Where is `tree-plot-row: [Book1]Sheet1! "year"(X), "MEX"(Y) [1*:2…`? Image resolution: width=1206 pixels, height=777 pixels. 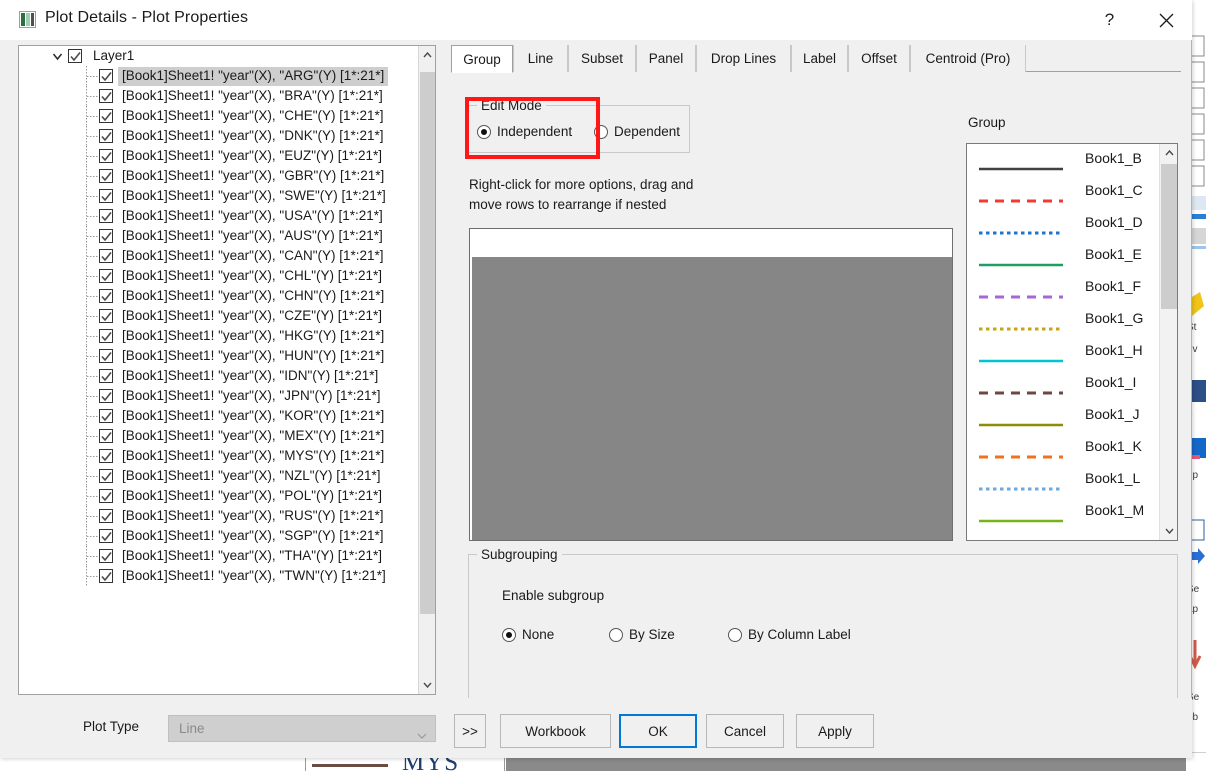 tree-plot-row: [Book1]Sheet1! "year"(X), "MEX"(Y) [1*:2… is located at coordinates (219, 436).